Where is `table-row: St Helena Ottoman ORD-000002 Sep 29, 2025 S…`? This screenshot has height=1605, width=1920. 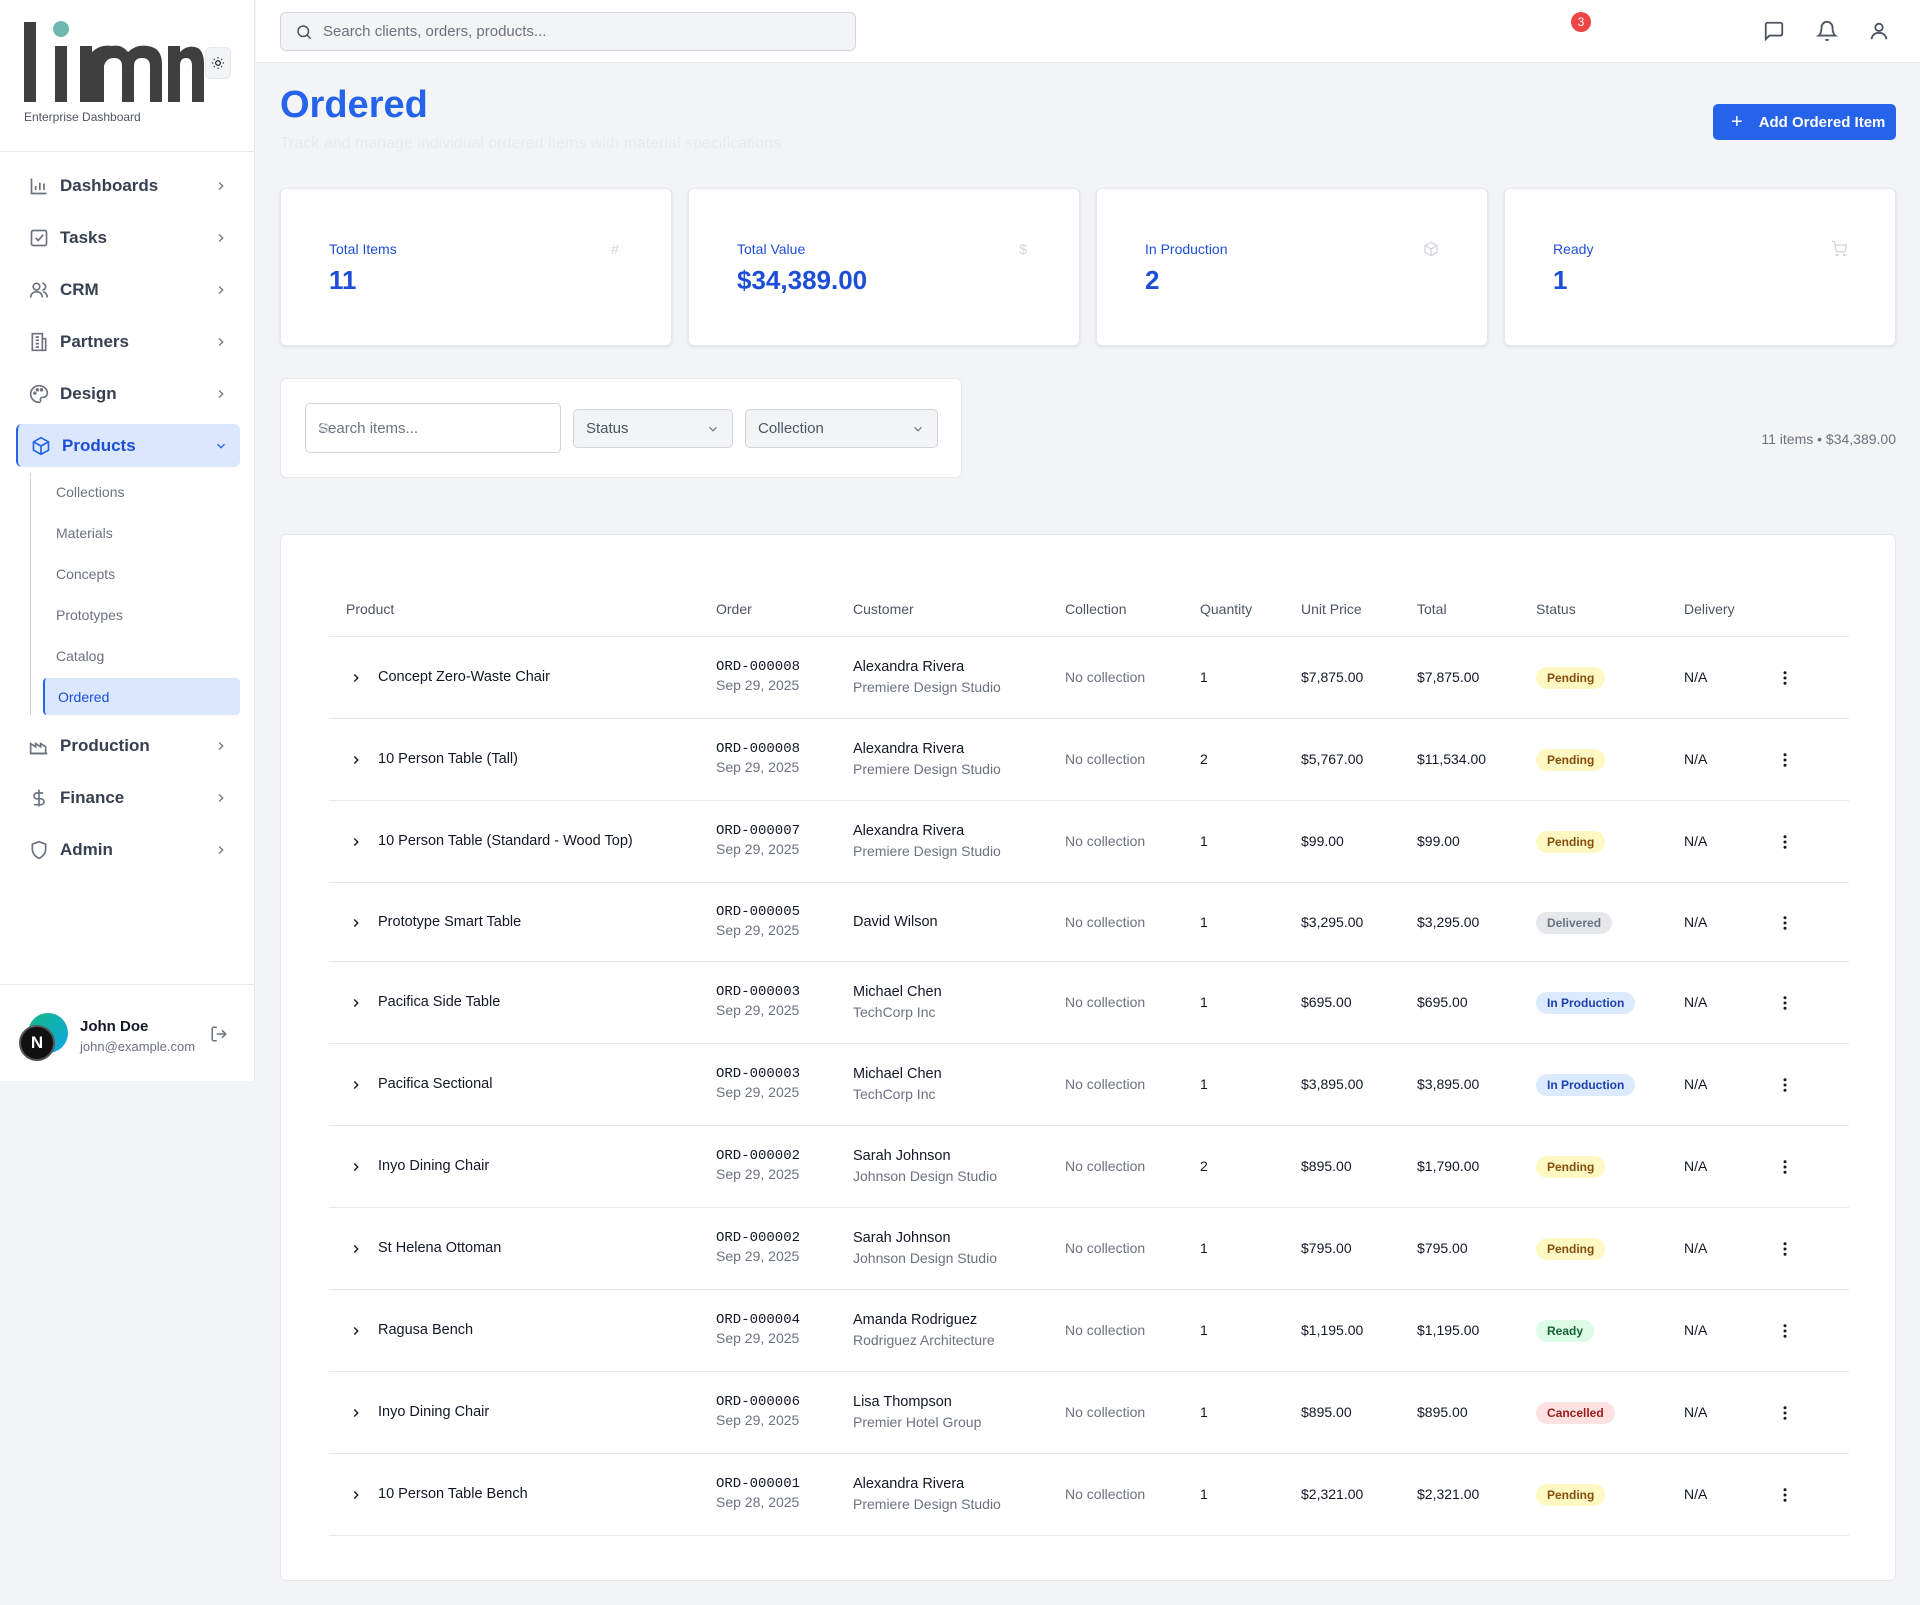
table-row: St Helena Ottoman ORD-000002 Sep 29, 2025 S… is located at coordinates (1089, 1249).